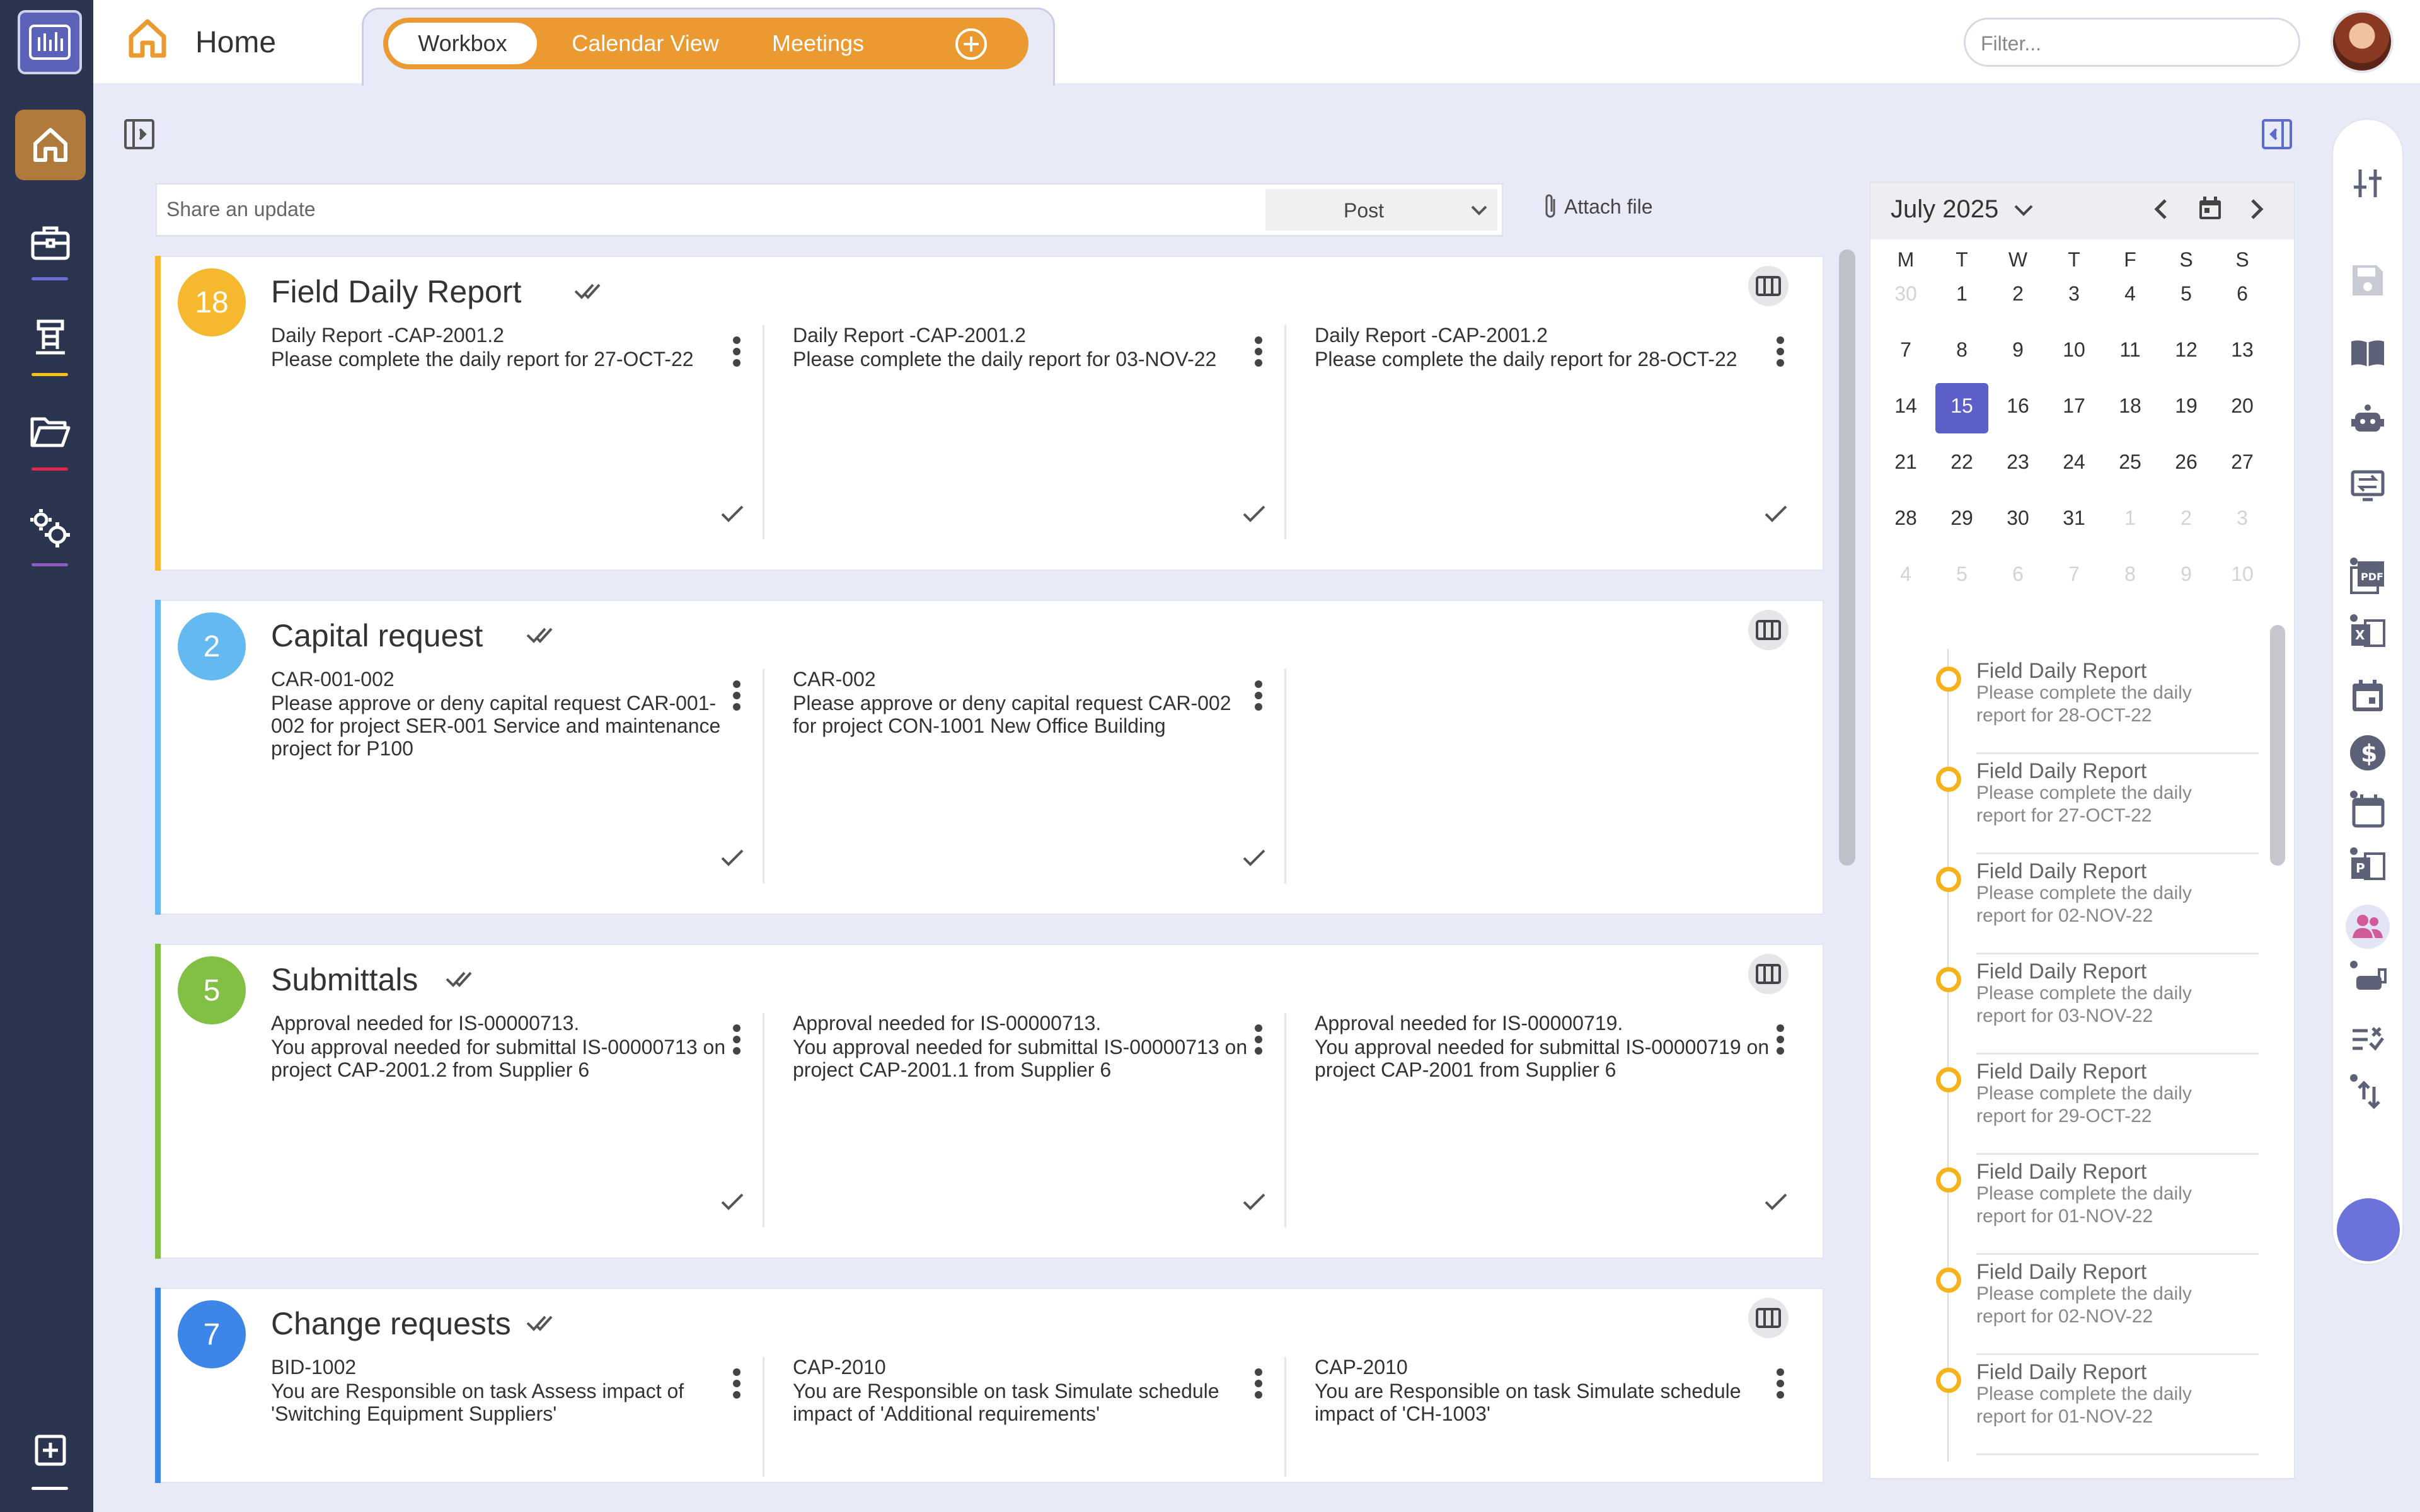 This screenshot has height=1512, width=2420. What do you see at coordinates (139, 134) in the screenshot?
I see `toggle-left-panel-button` at bounding box center [139, 134].